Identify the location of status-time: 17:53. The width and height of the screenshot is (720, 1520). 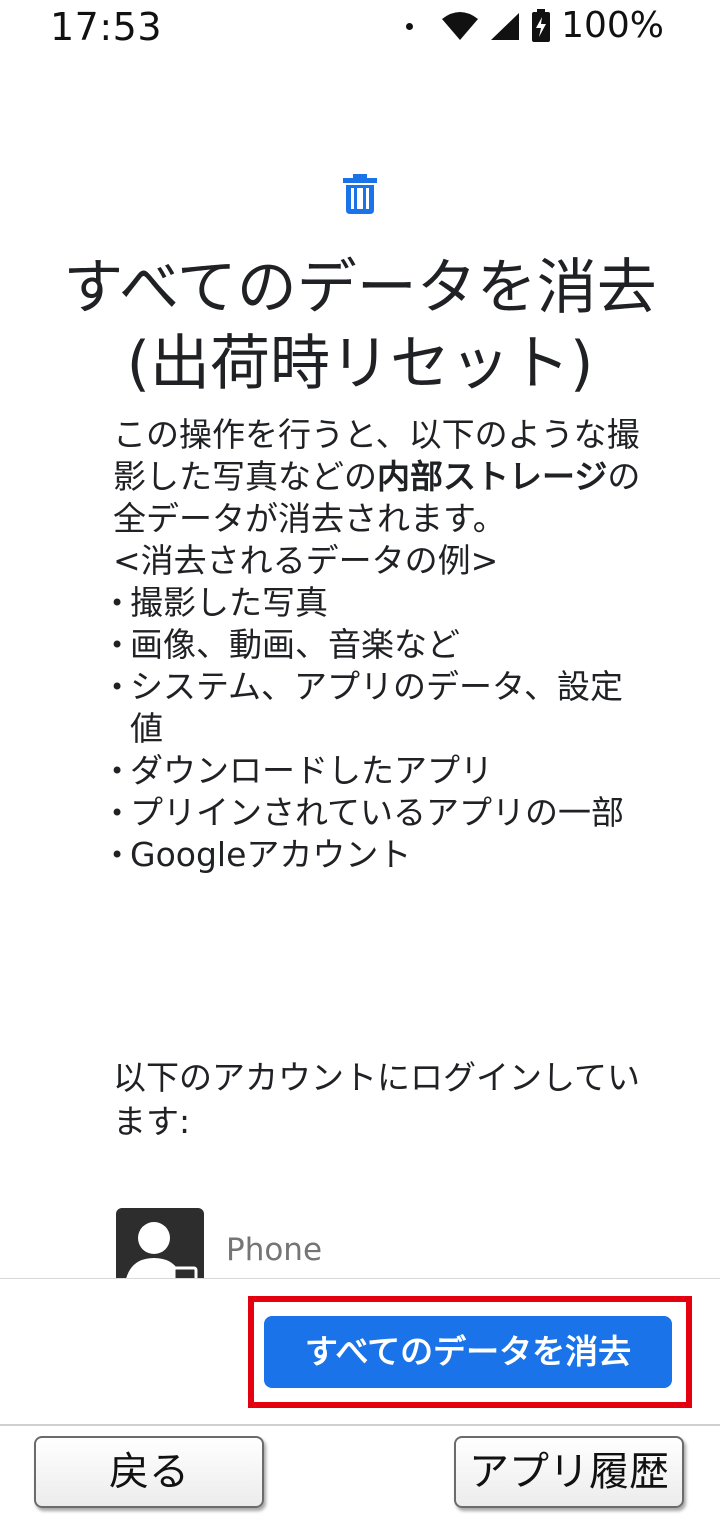
(106, 27).